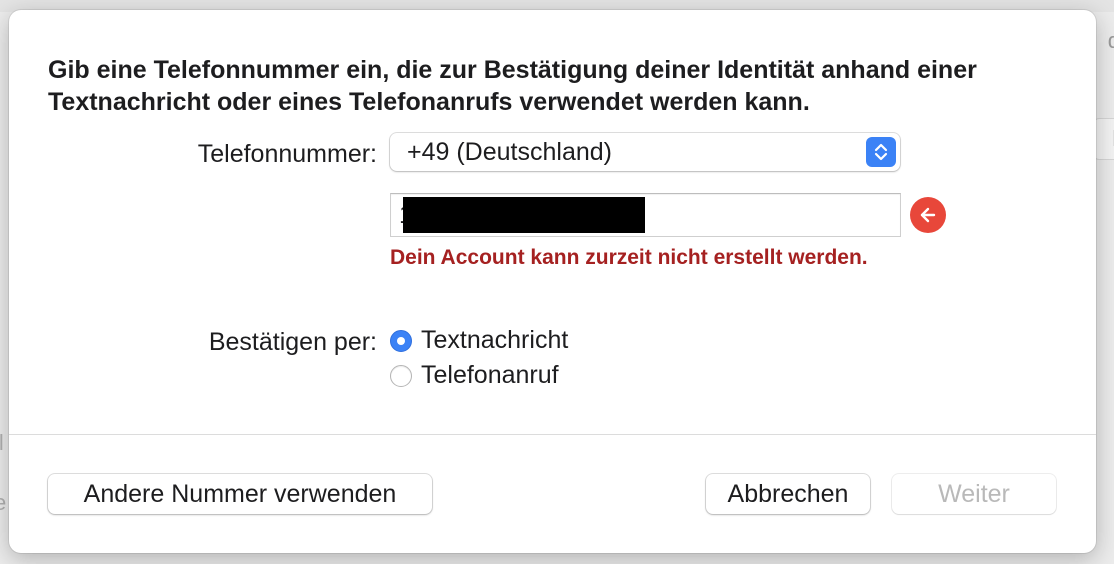 This screenshot has height=564, width=1114. Describe the element at coordinates (552, 434) in the screenshot. I see `footer-divider` at that location.